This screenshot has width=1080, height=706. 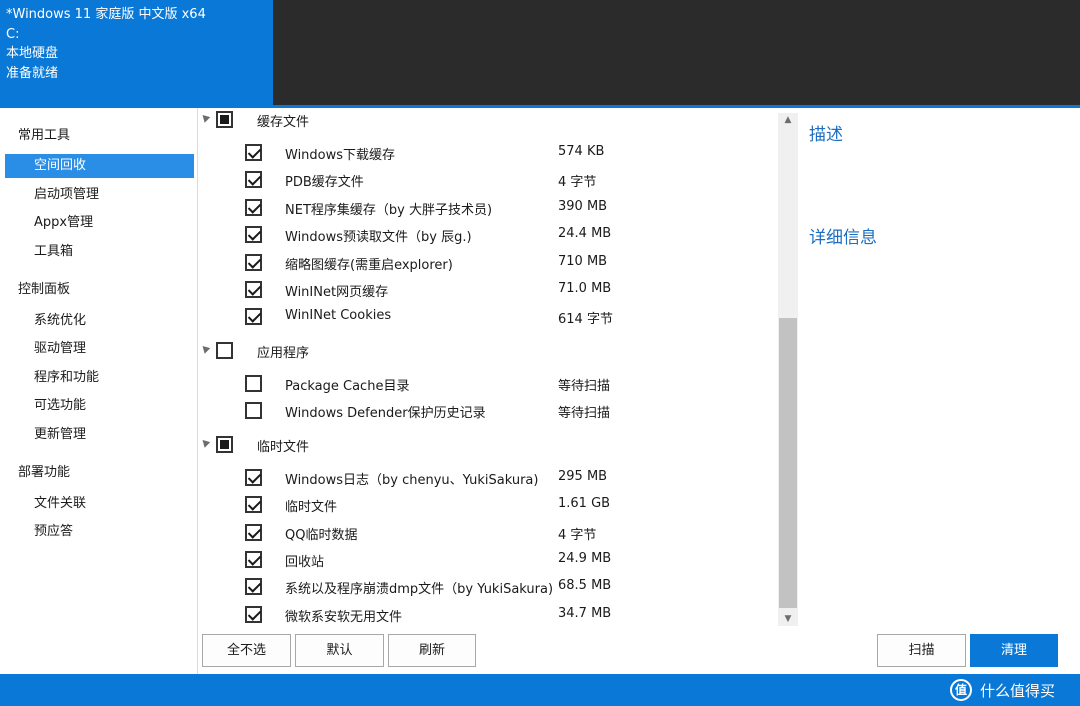 I want to click on tree-item: Windows日志（by chenyu、YukiSakura) 295 MB, so click(x=488, y=478).